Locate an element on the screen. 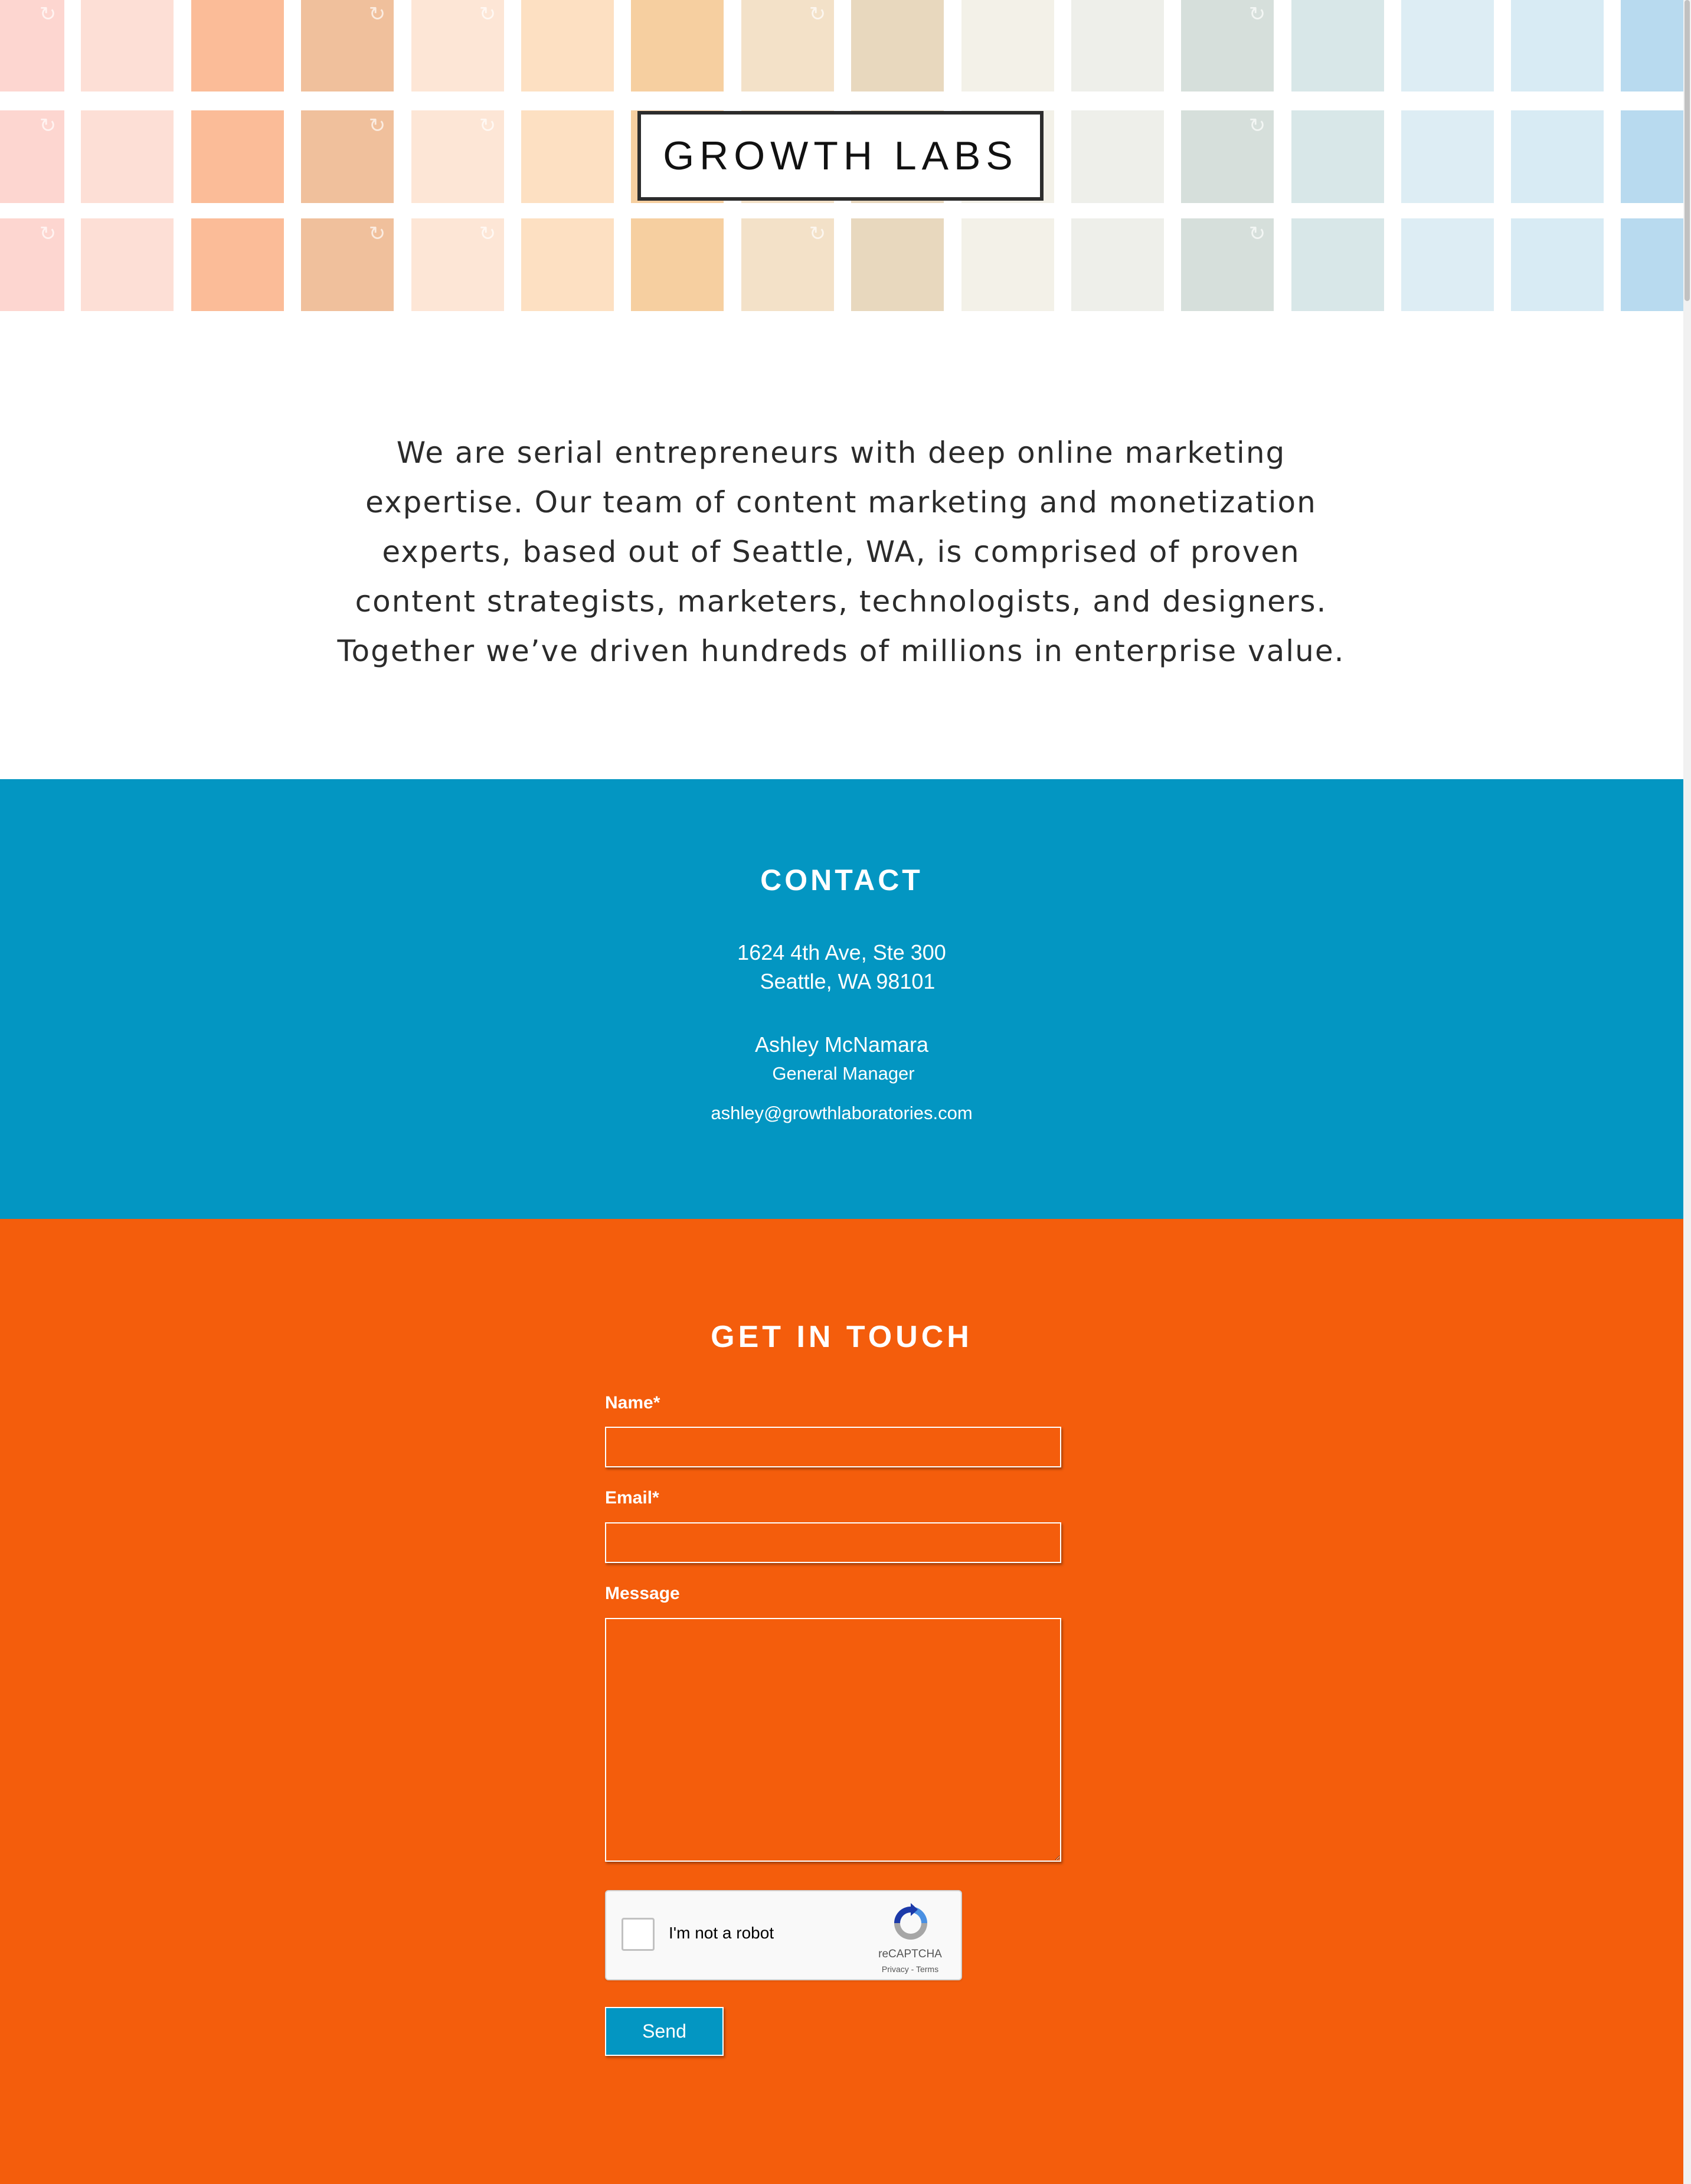  site-logo-text: GROWTH LABS is located at coordinates (840, 155).